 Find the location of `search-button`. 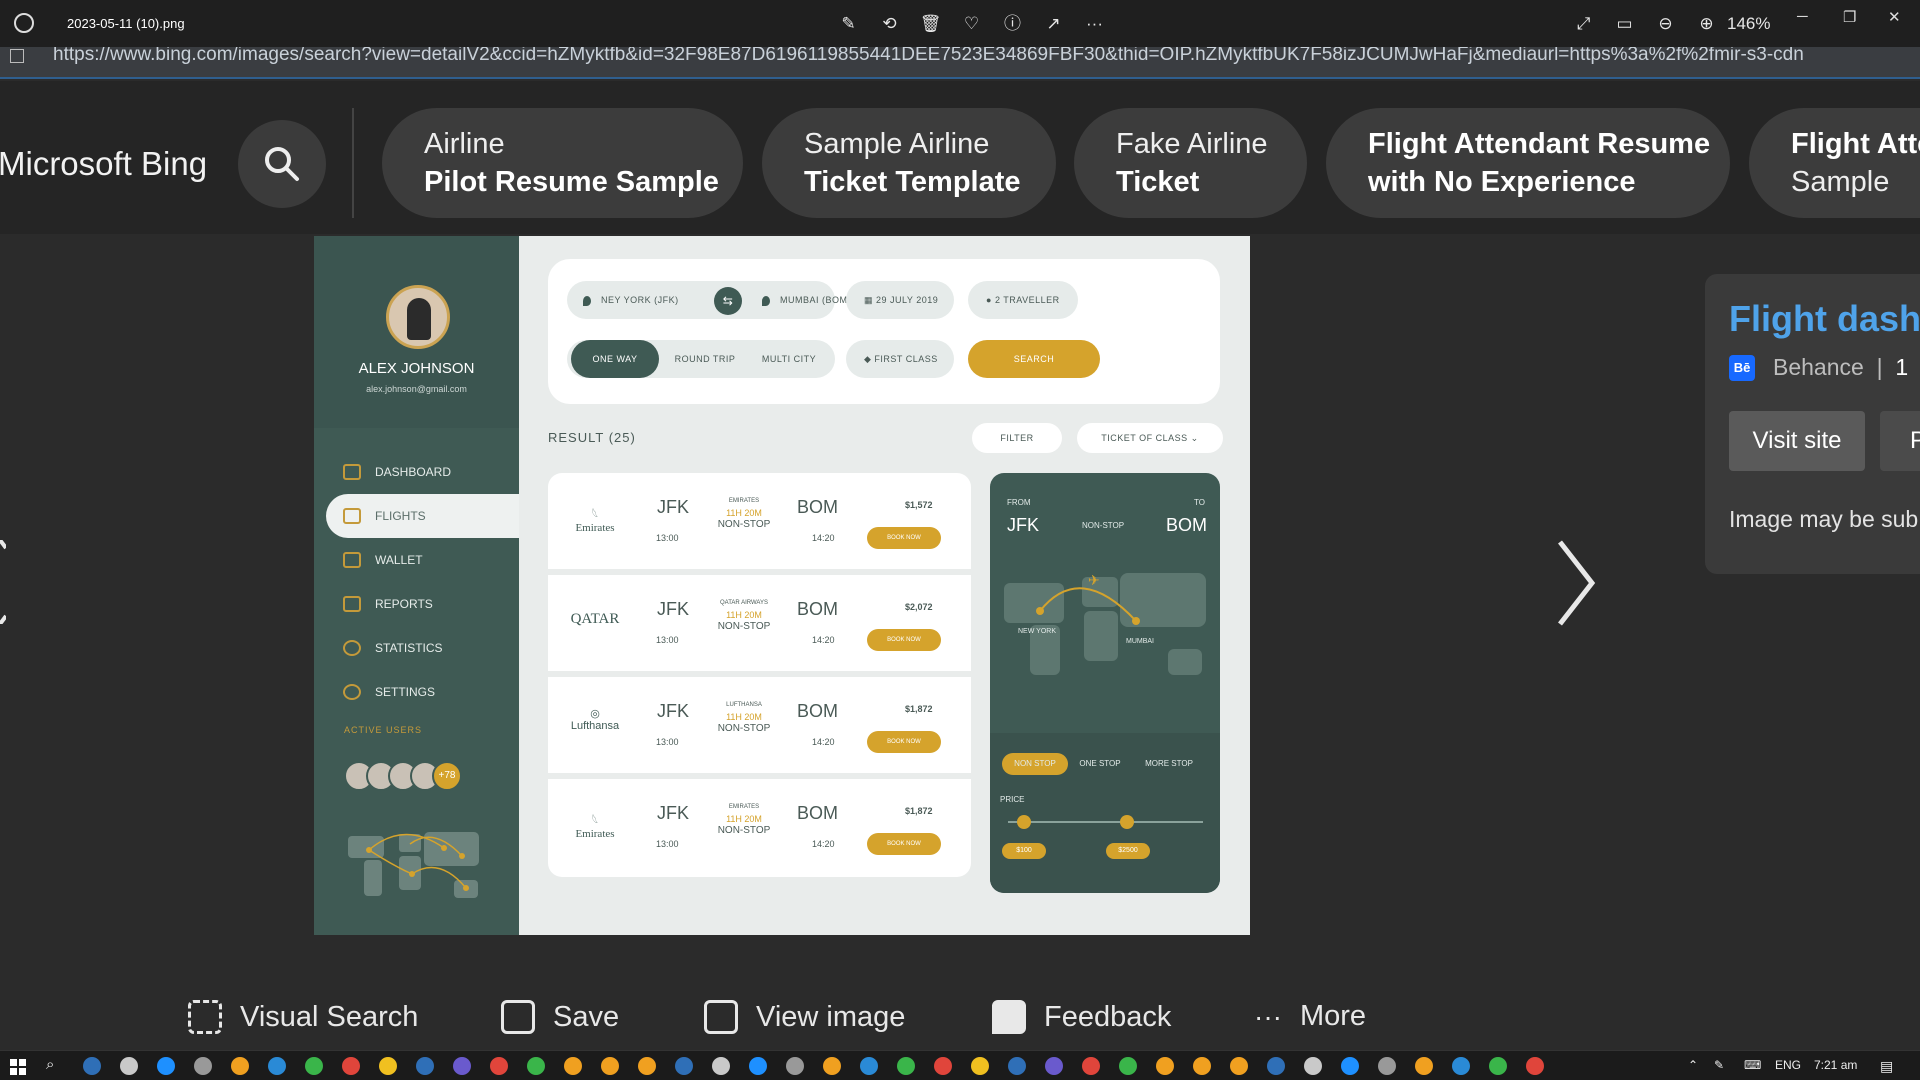

search-button is located at coordinates (282, 164).